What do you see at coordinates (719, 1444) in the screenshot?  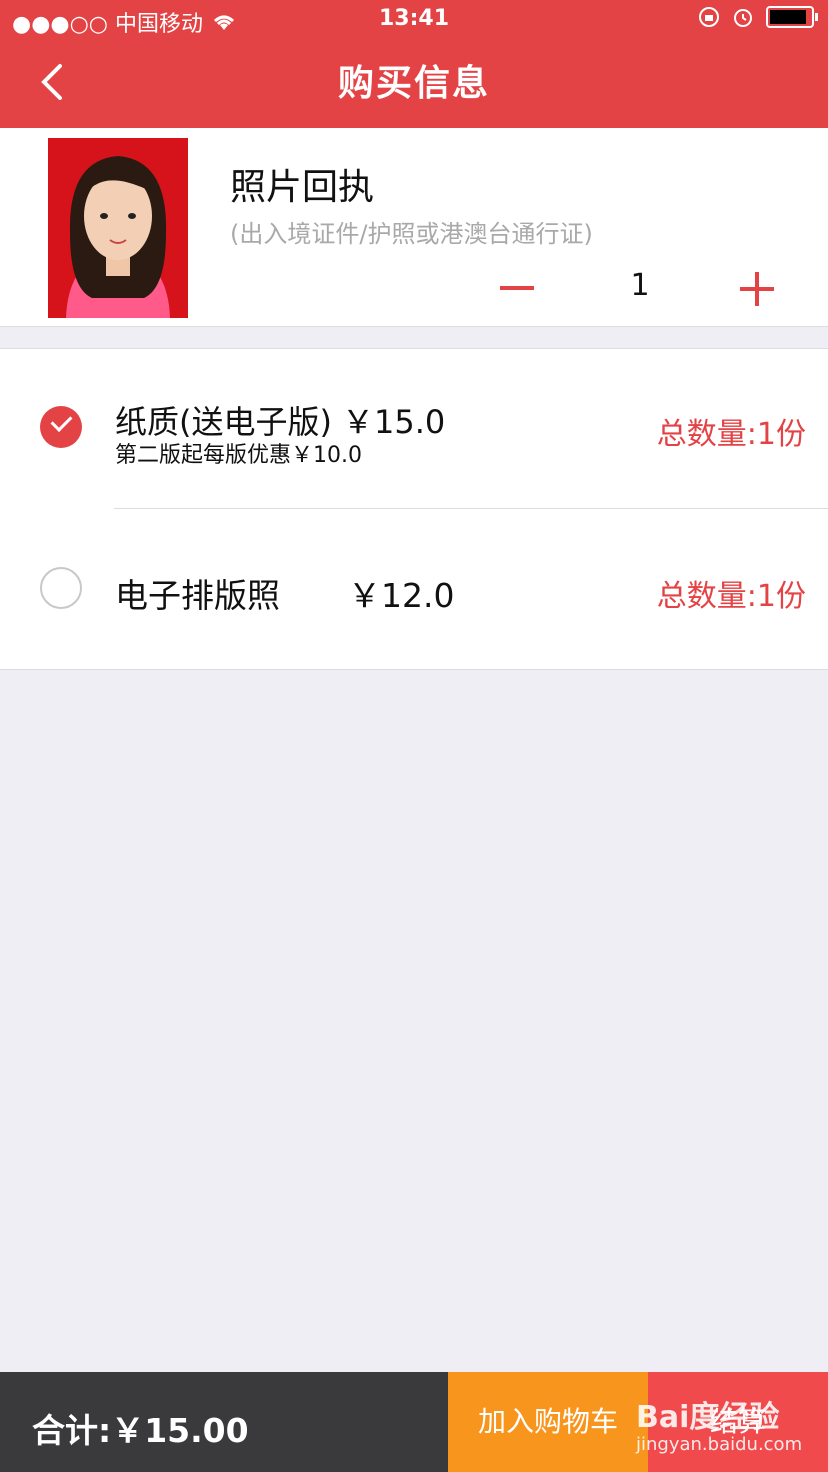 I see `watermark-url: jingyan.baidu.com` at bounding box center [719, 1444].